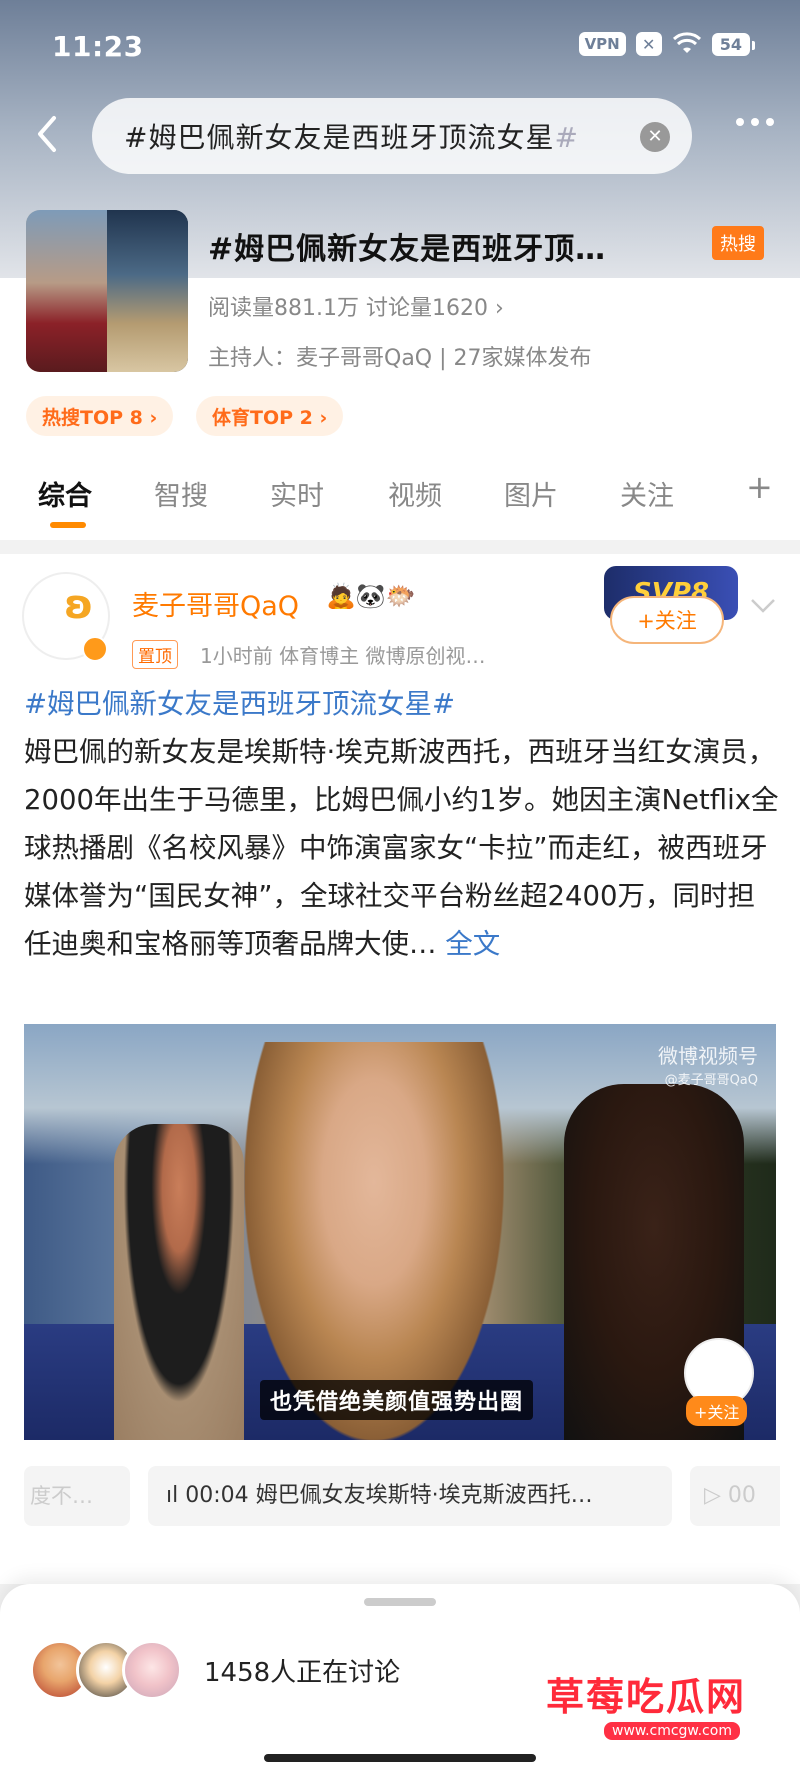  What do you see at coordinates (110, 1670) in the screenshot?
I see `participant-avatars` at bounding box center [110, 1670].